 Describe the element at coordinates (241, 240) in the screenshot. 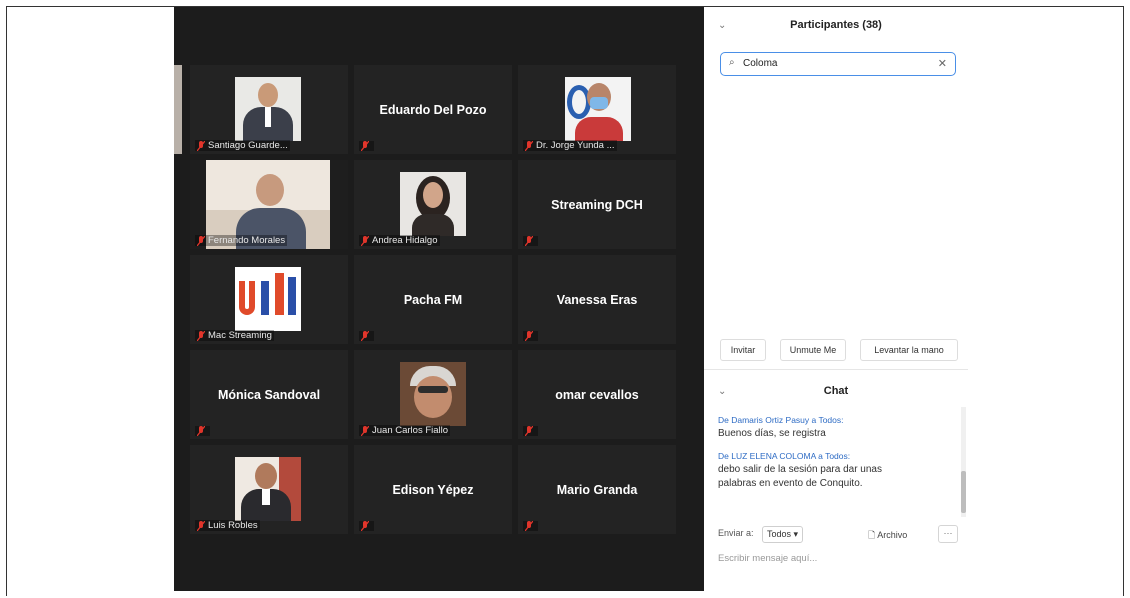

I see `participant-name-label: Fernando Morales` at that location.